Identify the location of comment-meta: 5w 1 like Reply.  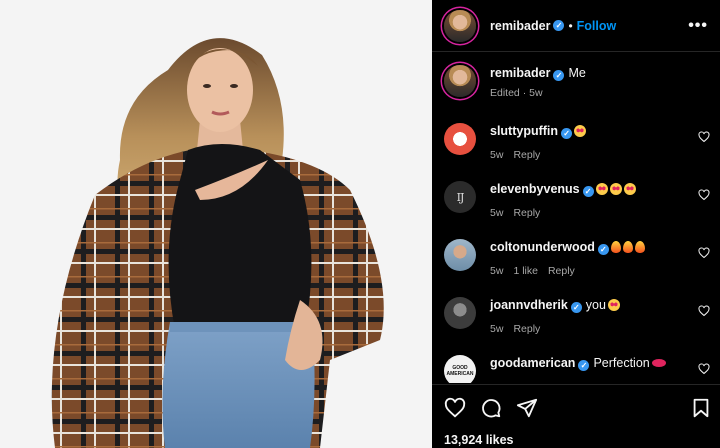
(602, 271).